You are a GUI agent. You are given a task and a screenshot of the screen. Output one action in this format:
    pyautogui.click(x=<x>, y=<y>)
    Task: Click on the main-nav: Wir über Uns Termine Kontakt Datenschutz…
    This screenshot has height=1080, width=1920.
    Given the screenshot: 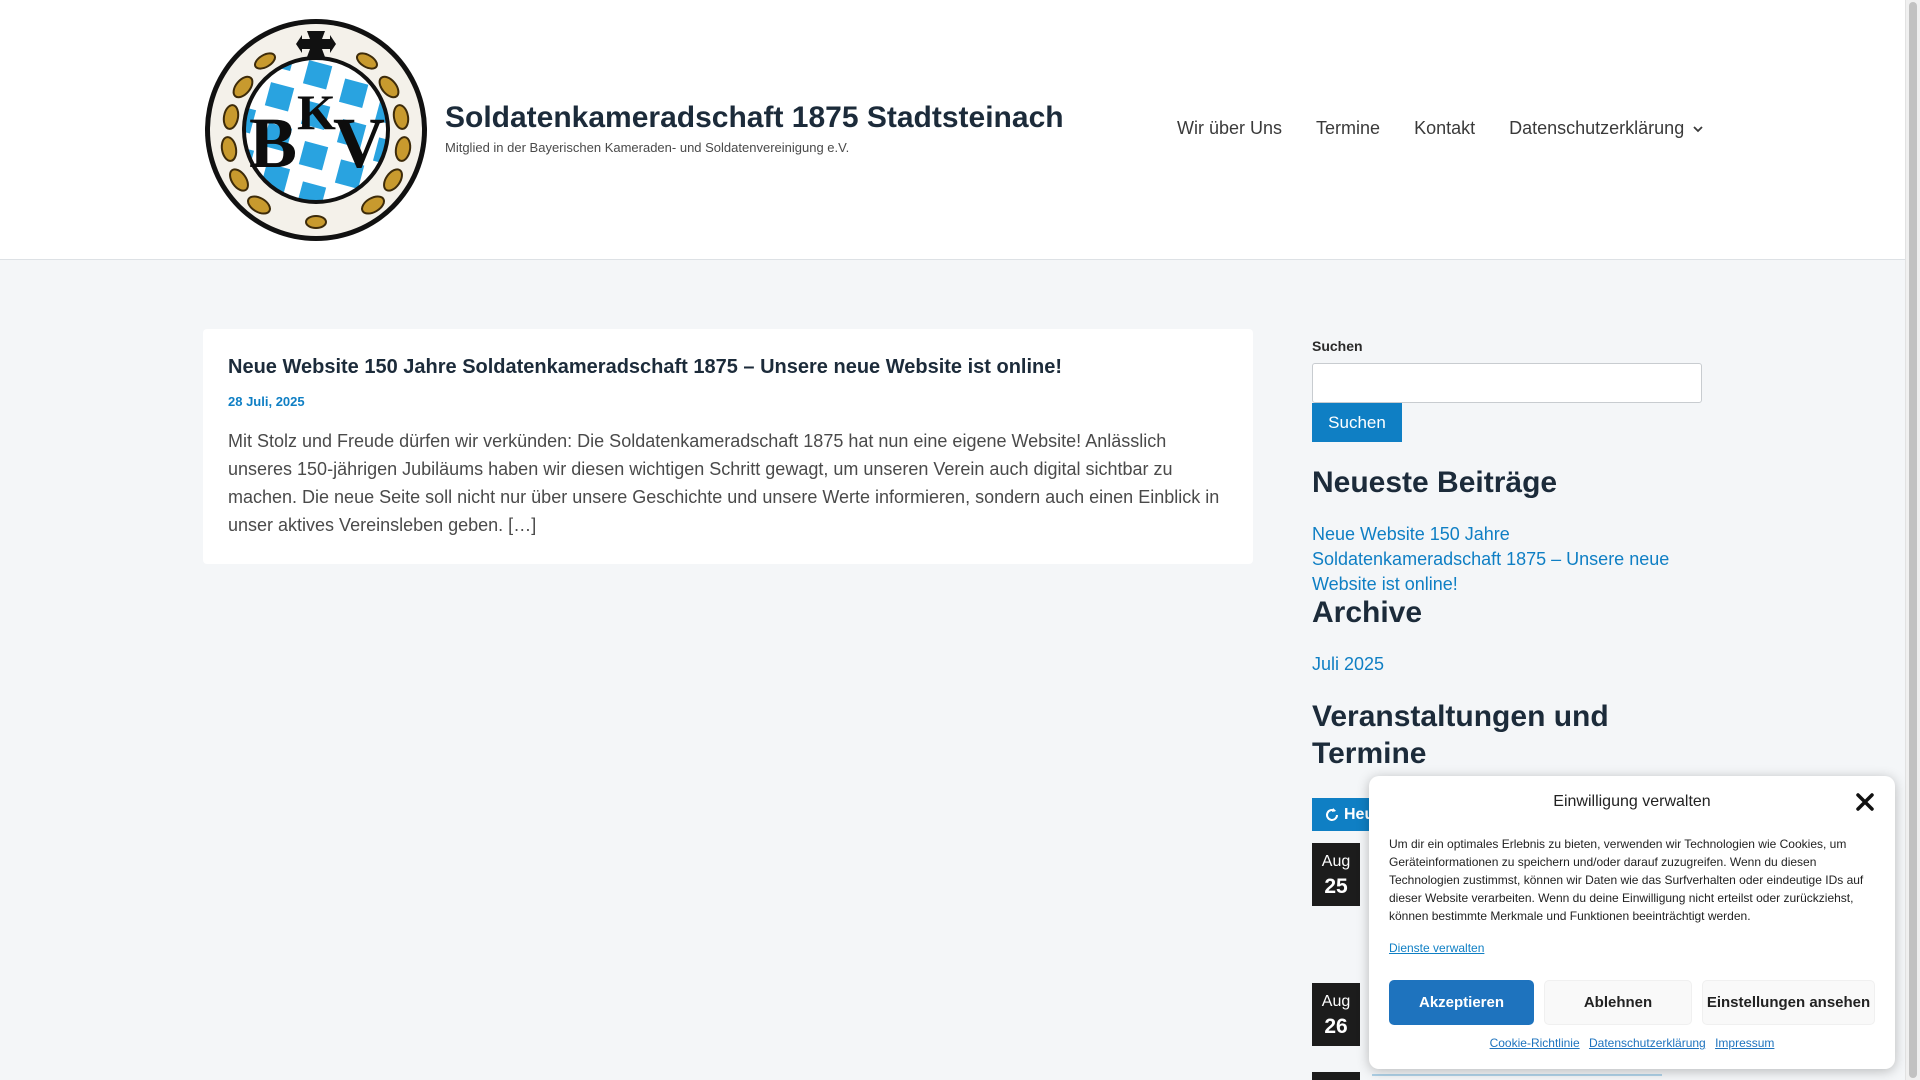 What is the action you would take?
    pyautogui.click(x=1440, y=128)
    